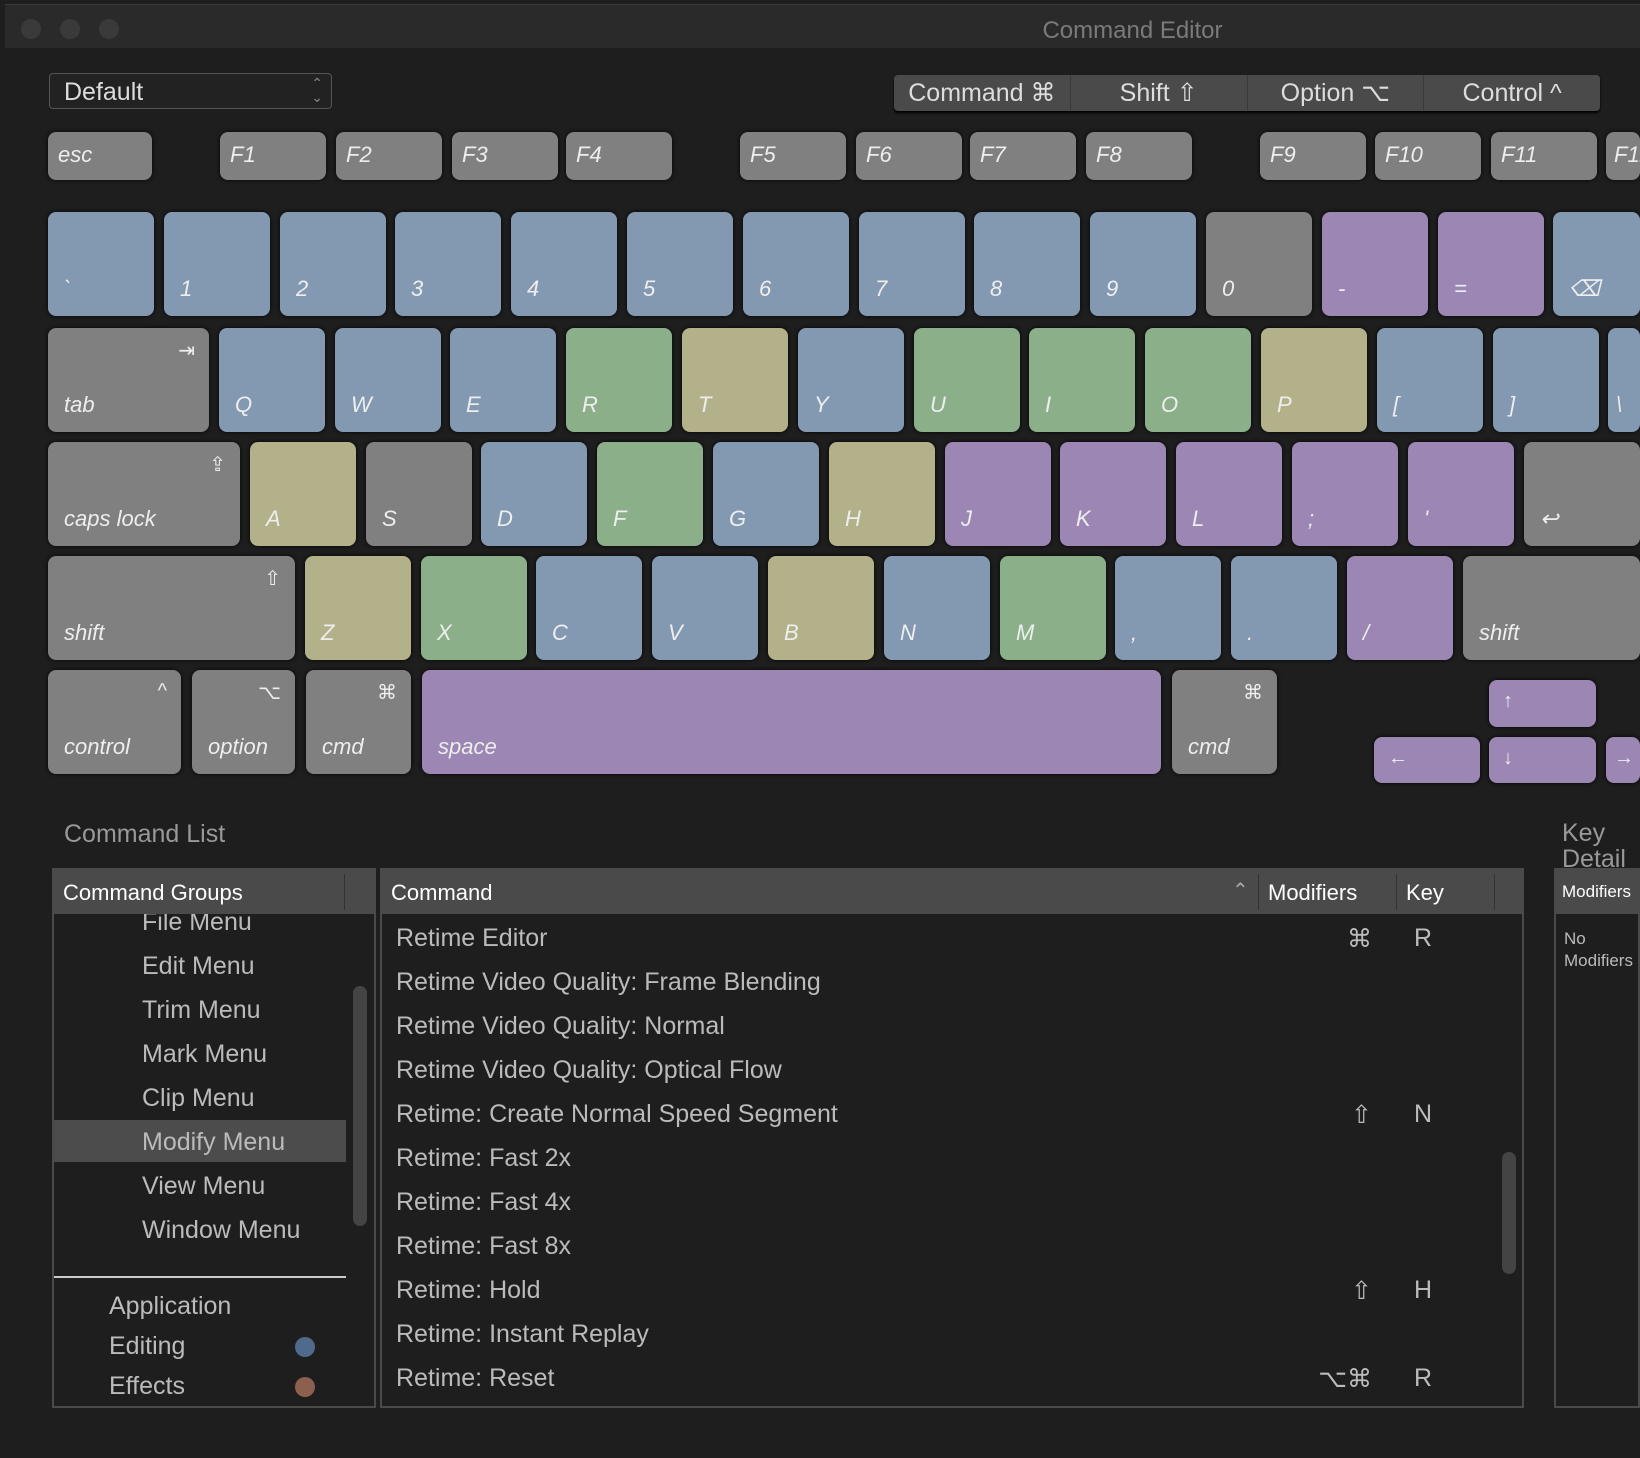  Describe the element at coordinates (441, 893) in the screenshot. I see `column-command: Command` at that location.